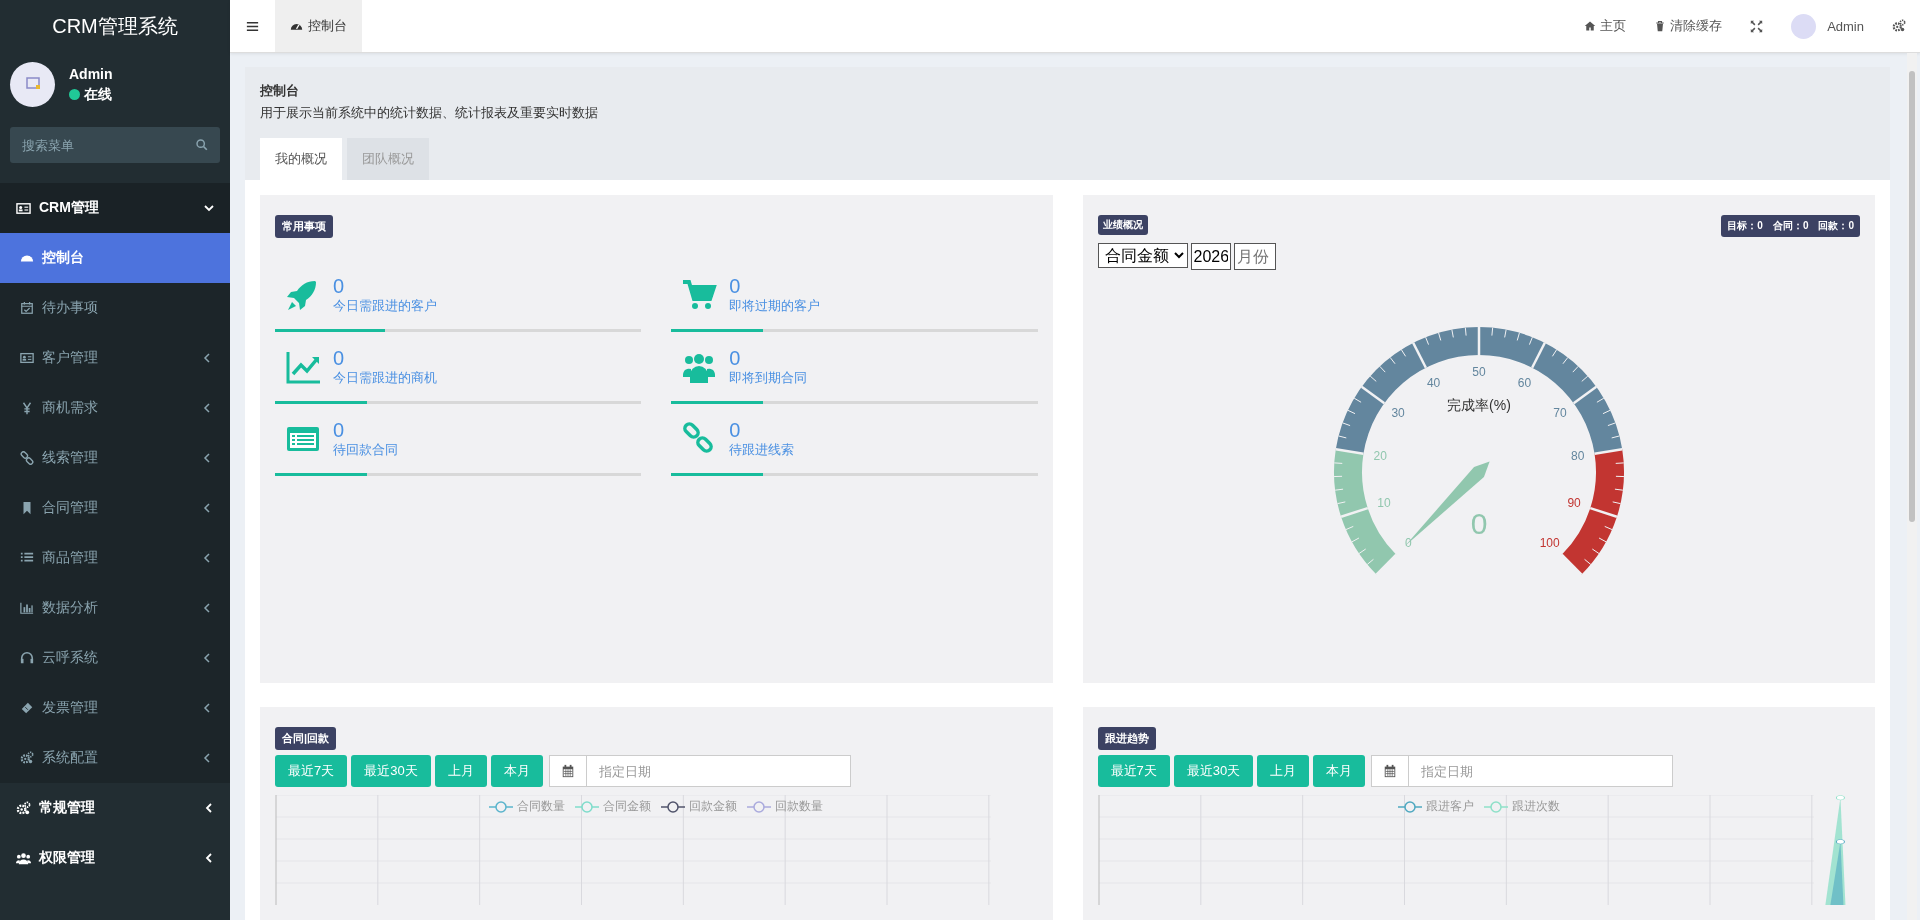 The height and width of the screenshot is (920, 1920). What do you see at coordinates (1449, 806) in the screenshot?
I see `legend-label: 跟进客户` at bounding box center [1449, 806].